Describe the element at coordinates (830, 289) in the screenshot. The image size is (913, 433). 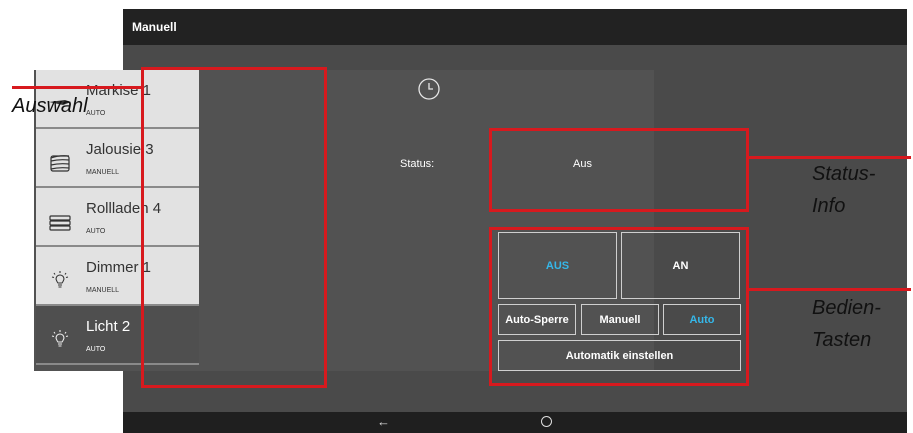
I see `bedien-pointer` at that location.